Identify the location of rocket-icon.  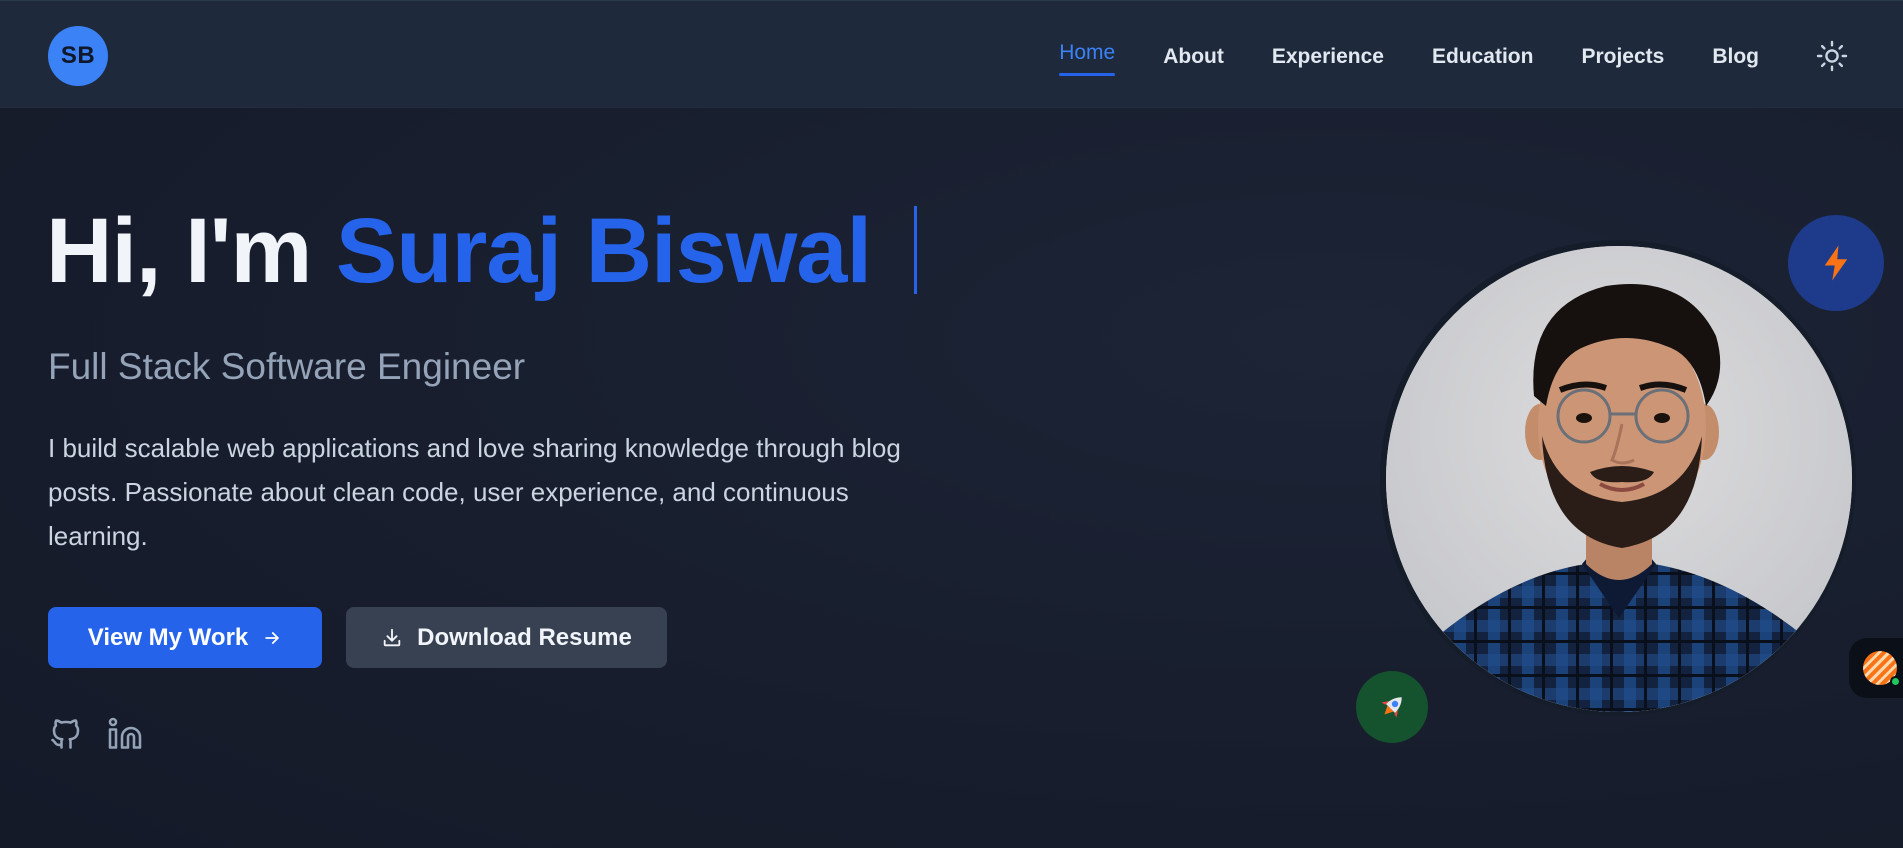
(1391, 707).